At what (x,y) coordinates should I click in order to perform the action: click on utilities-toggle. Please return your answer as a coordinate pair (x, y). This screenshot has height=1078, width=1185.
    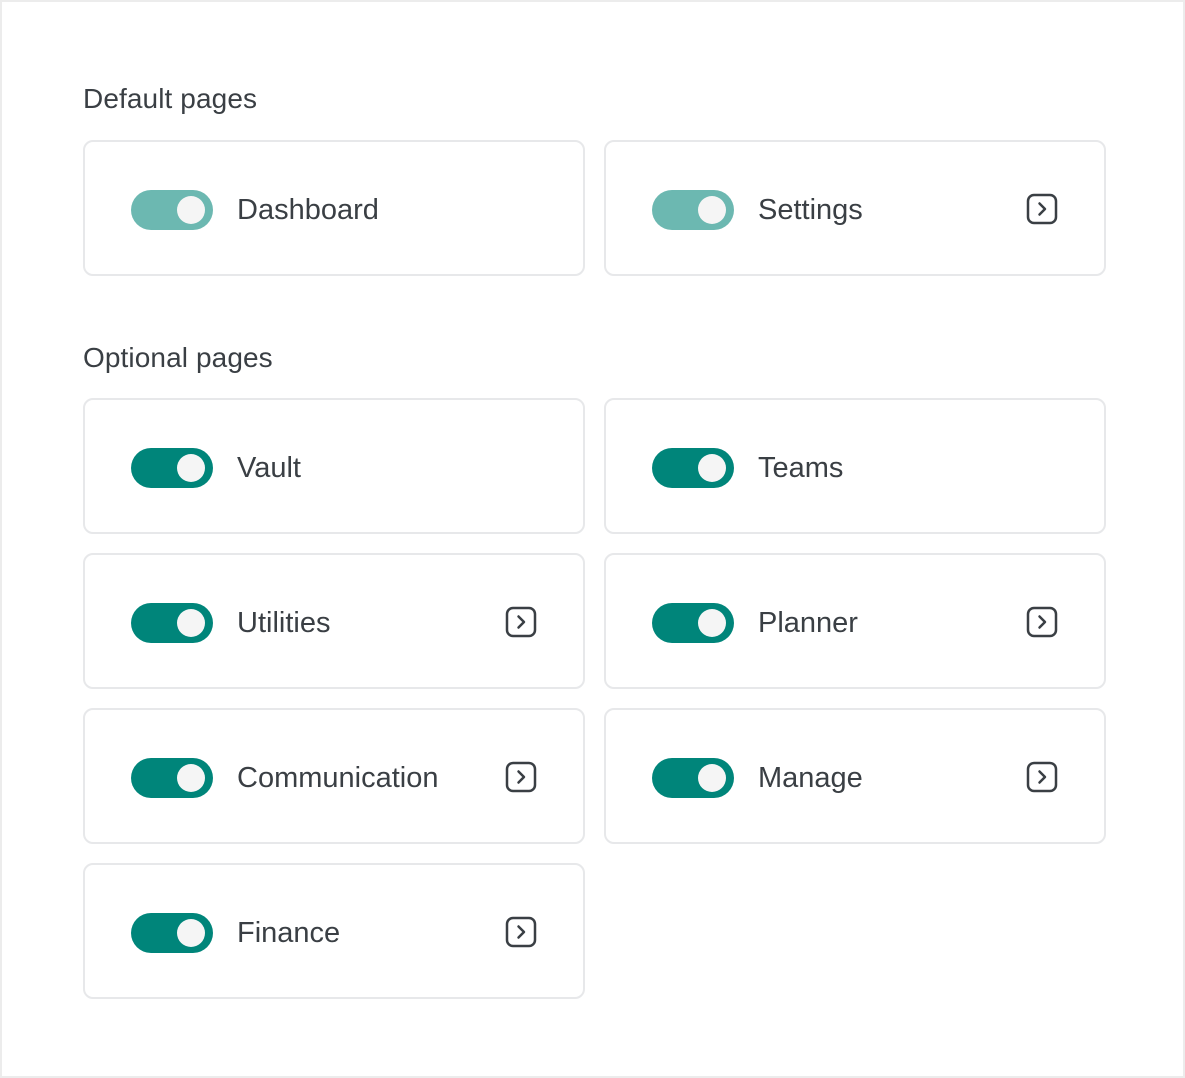
    Looking at the image, I should click on (172, 623).